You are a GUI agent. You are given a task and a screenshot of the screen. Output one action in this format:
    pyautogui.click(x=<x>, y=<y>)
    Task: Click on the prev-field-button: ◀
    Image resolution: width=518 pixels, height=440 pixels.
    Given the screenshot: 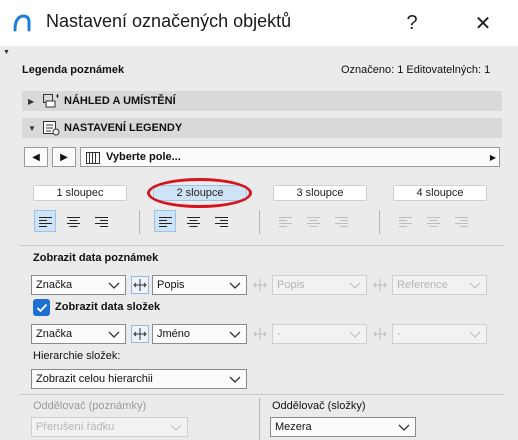 What is the action you would take?
    pyautogui.click(x=36, y=157)
    